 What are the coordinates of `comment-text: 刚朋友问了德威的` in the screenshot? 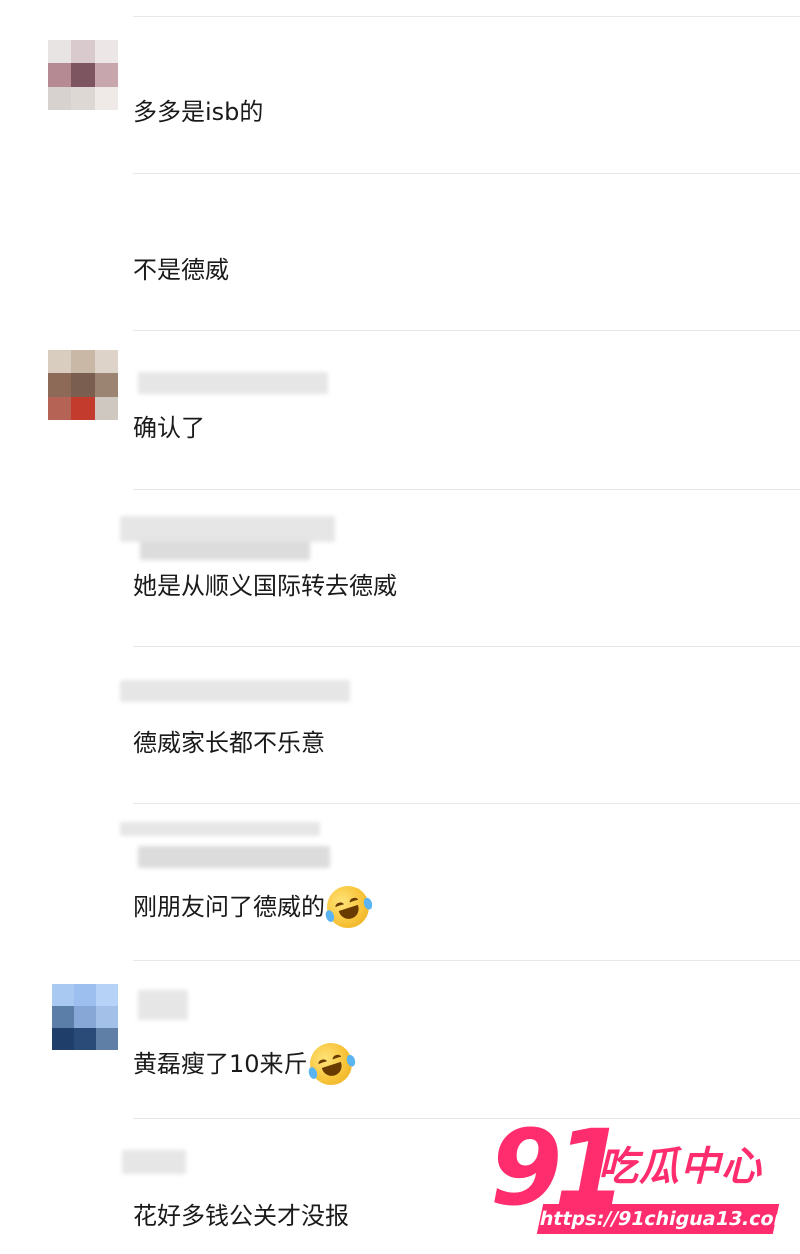 It's located at (254, 907).